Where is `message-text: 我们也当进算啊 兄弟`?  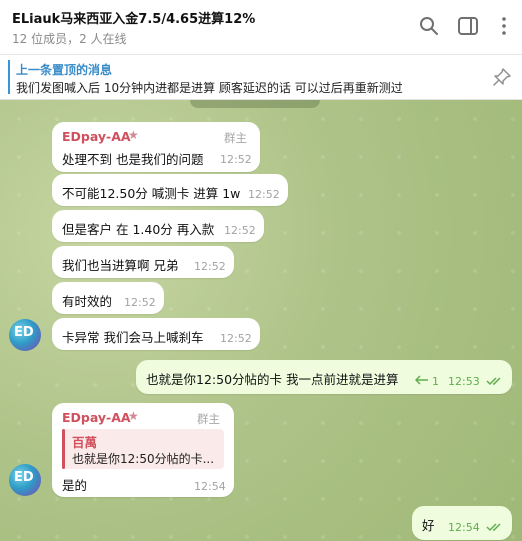
message-text: 我们也当进算啊 兄弟 is located at coordinates (120, 265).